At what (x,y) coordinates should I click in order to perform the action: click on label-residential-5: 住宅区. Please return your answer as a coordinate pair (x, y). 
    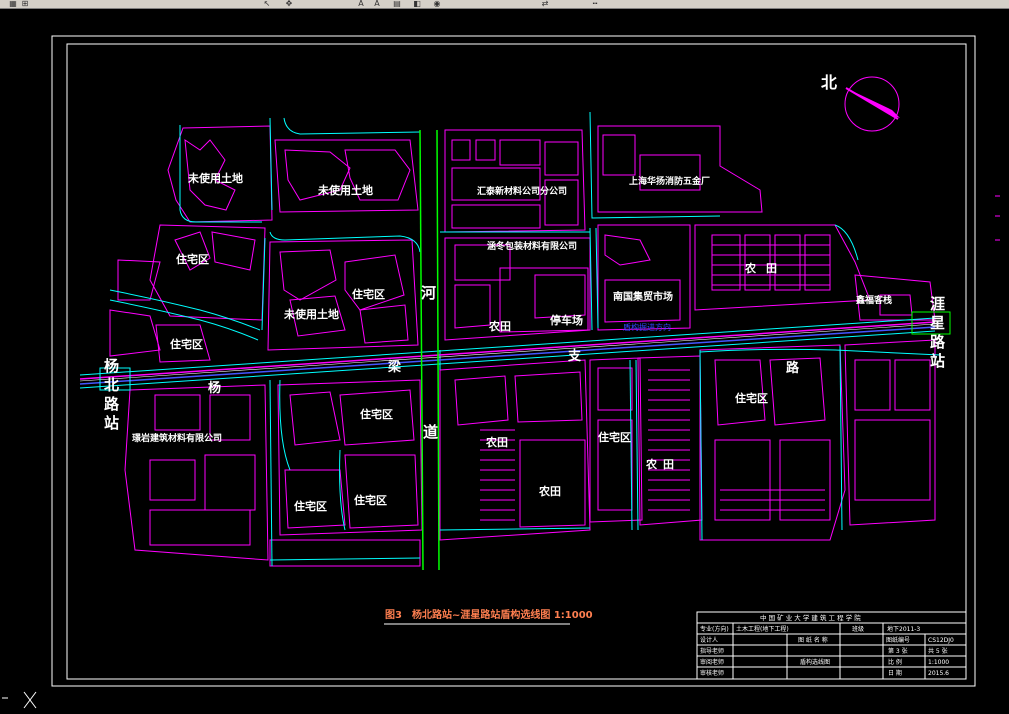
    Looking at the image, I should click on (614, 437).